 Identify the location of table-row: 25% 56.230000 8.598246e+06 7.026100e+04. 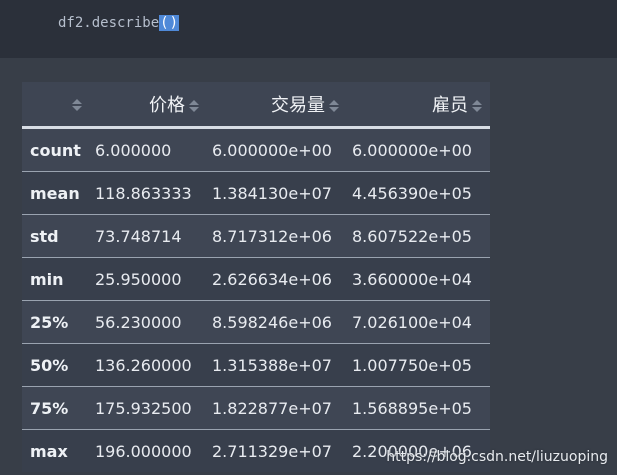
(256, 322).